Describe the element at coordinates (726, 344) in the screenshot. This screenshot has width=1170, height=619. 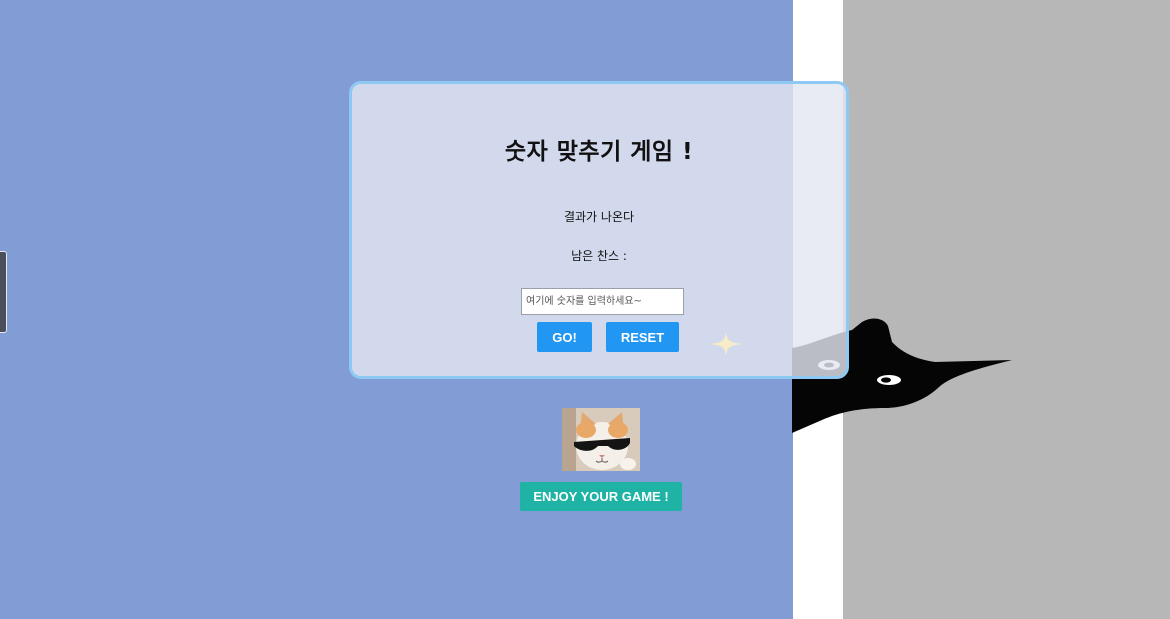
I see `sparkle-icon` at that location.